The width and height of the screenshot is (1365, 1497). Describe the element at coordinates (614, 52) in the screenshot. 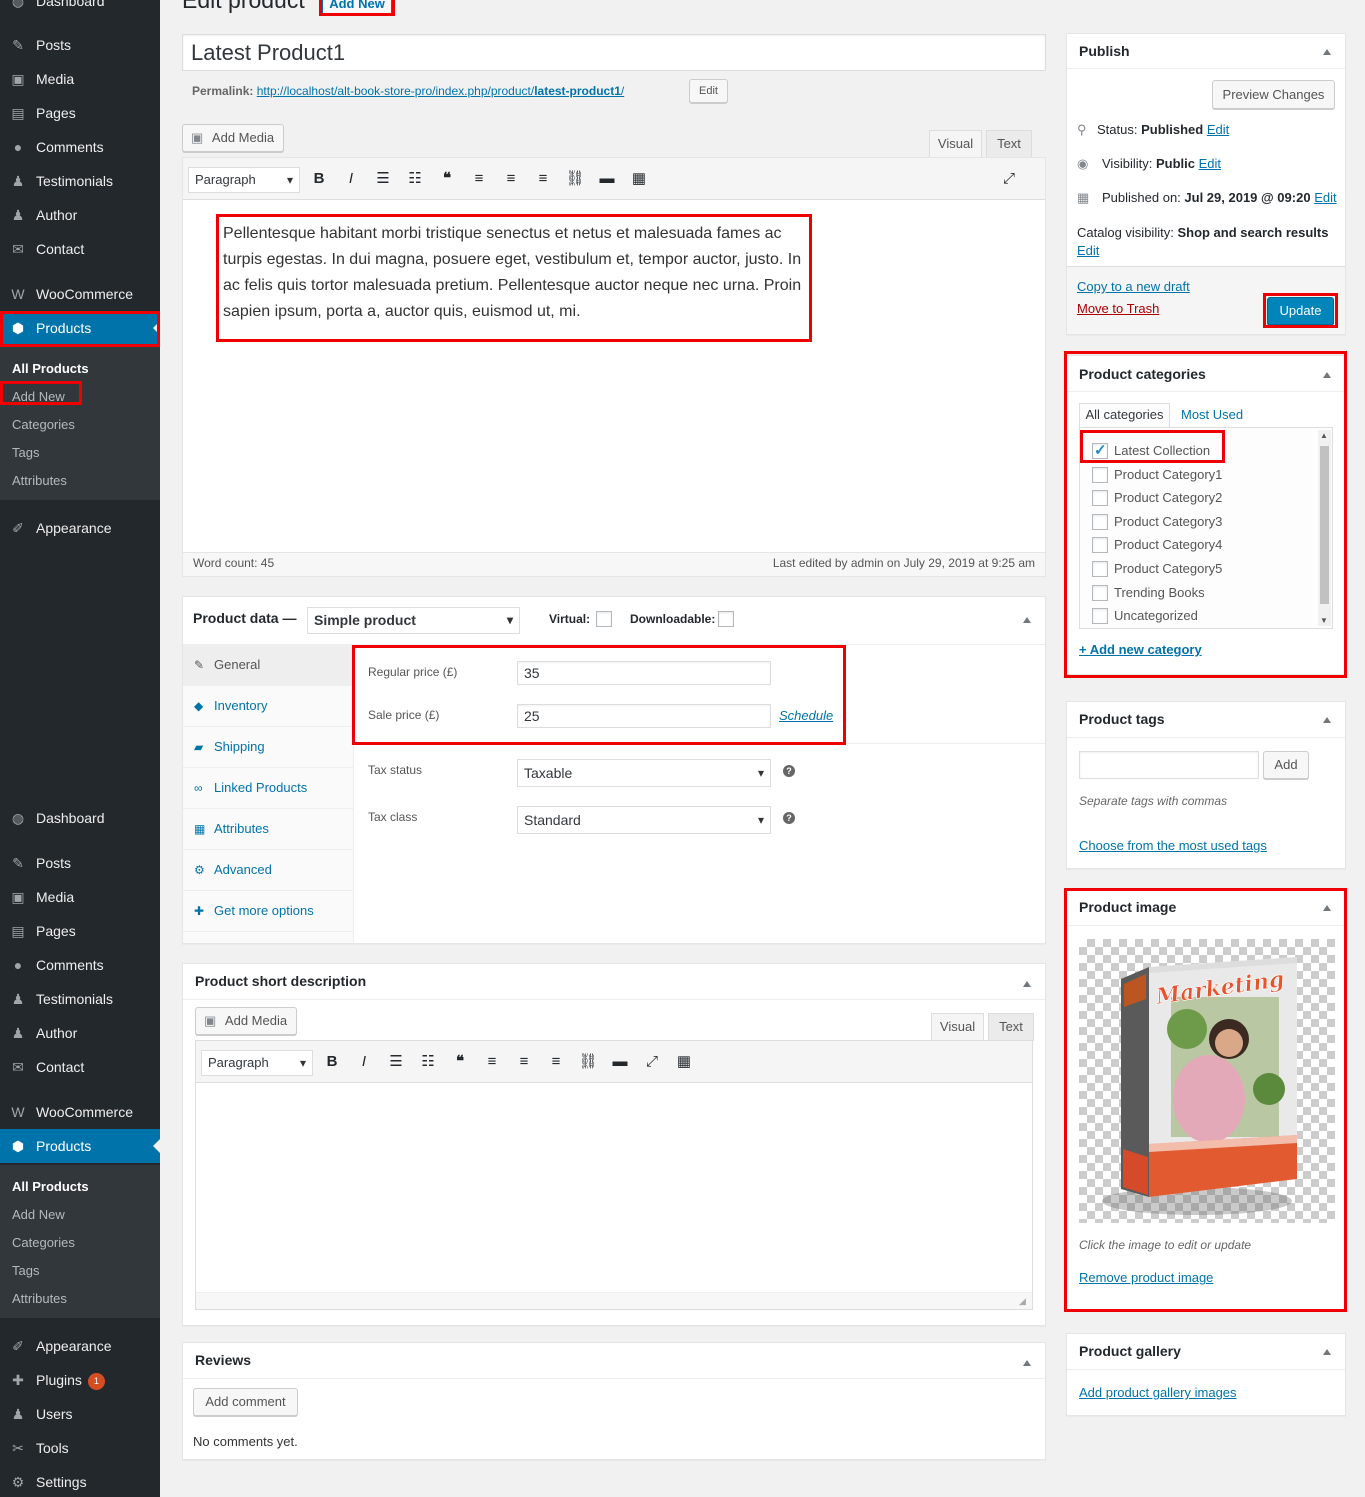

I see `post-title-input: Latest Product1` at that location.